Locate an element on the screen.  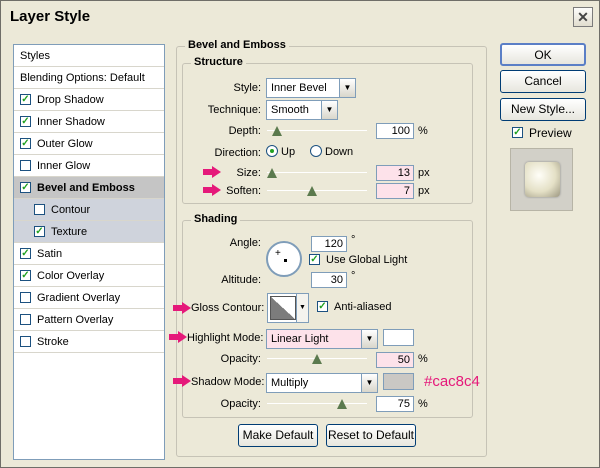
depth-slider is located at coordinates (317, 131).